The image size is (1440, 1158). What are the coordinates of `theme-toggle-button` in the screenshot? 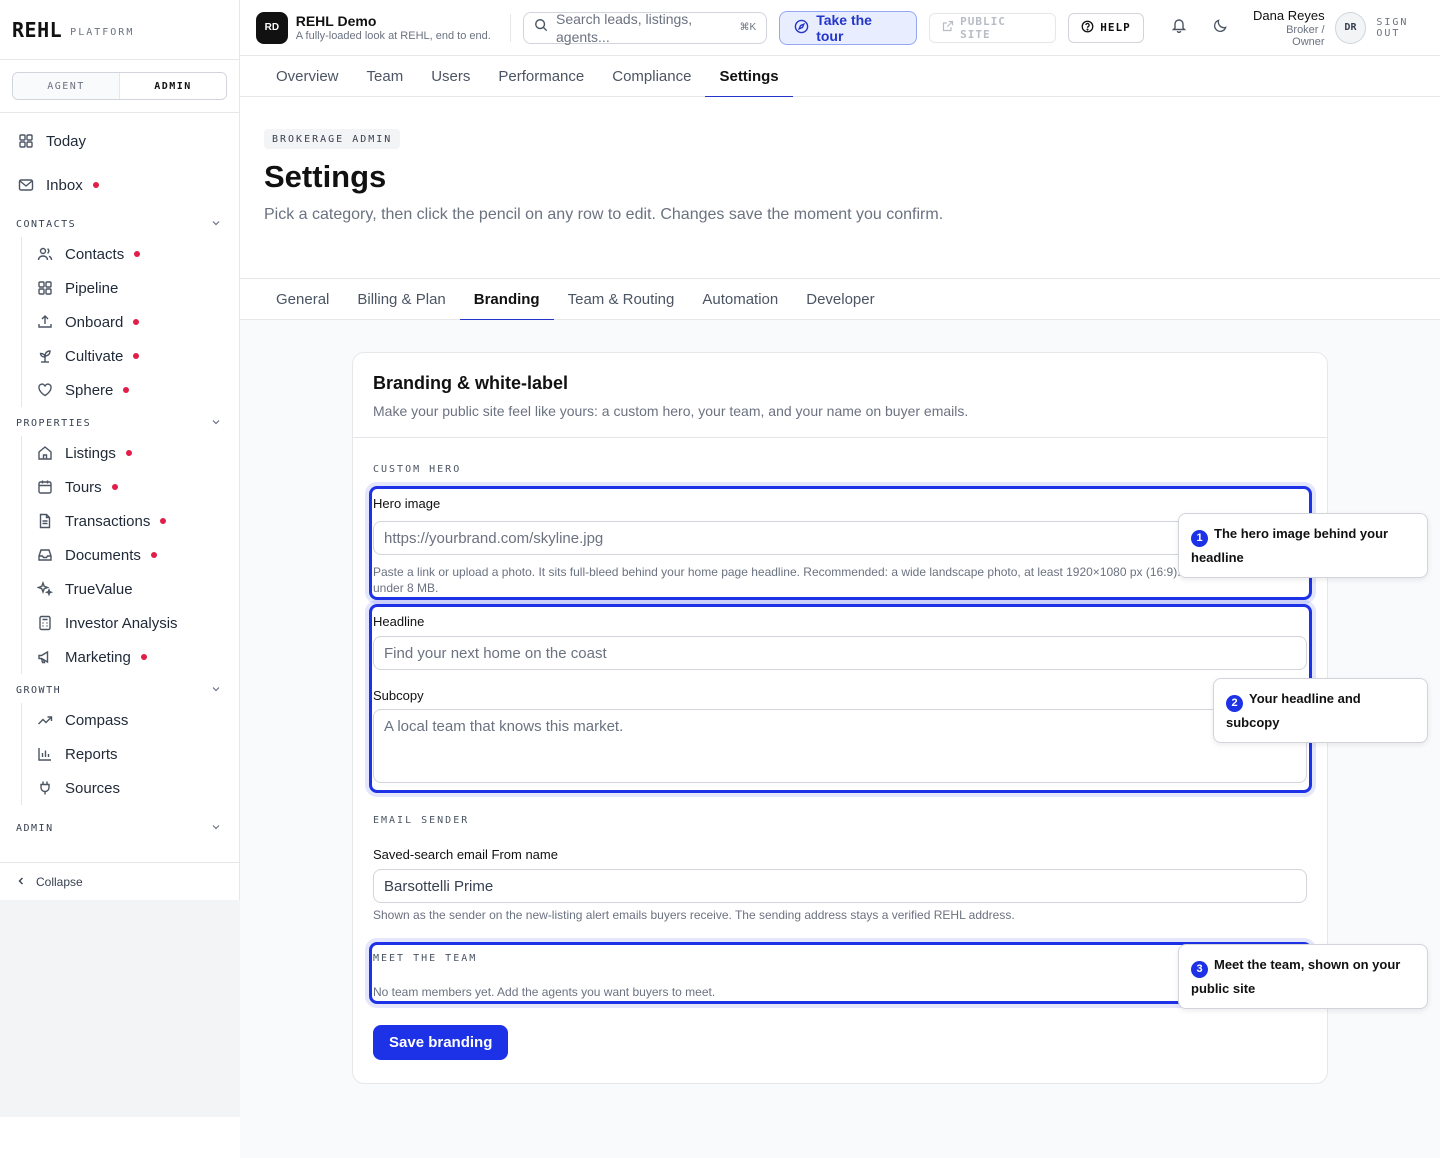 It's located at (1220, 28).